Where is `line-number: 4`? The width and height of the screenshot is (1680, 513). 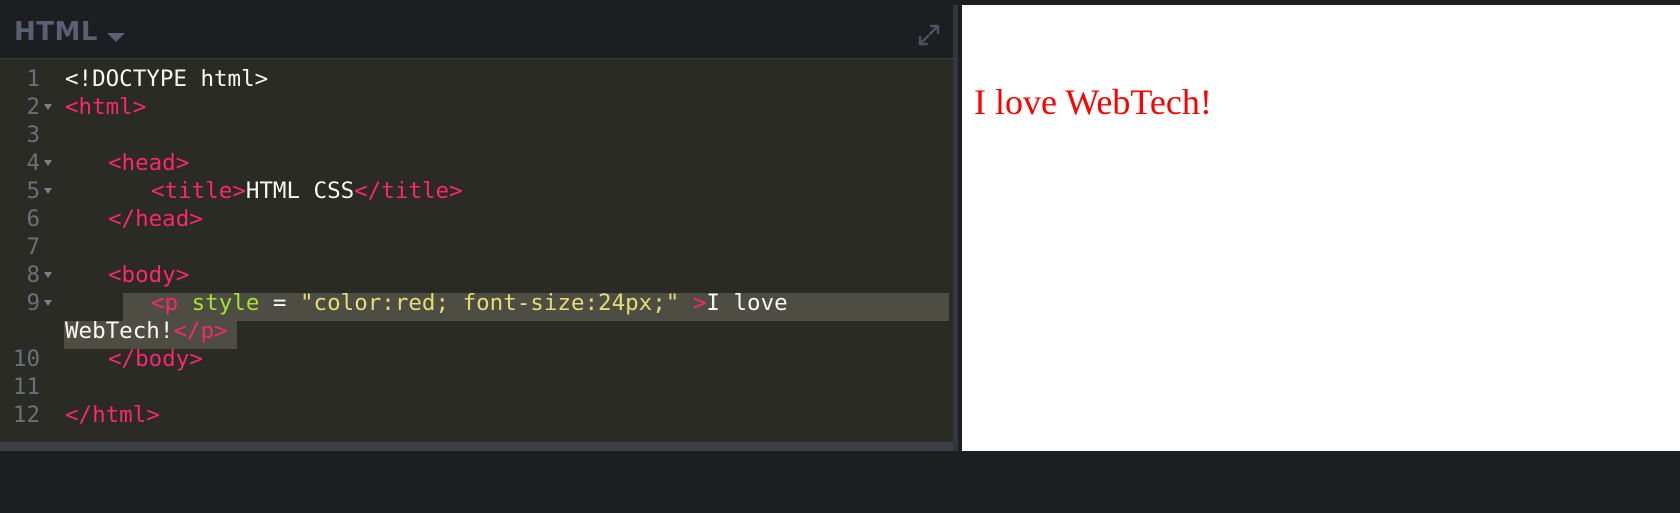 line-number: 4 is located at coordinates (33, 163).